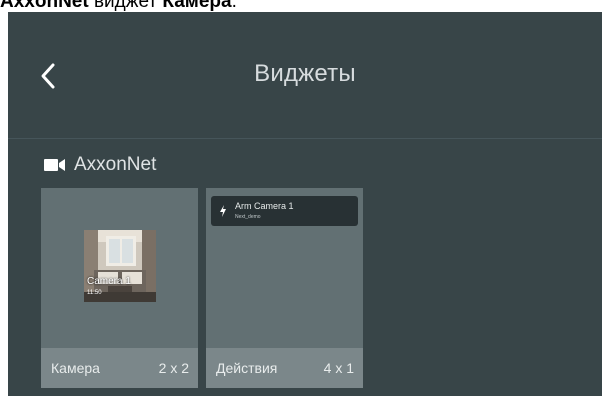 This screenshot has width=602, height=396. I want to click on section-header: AxxonNet, so click(100, 165).